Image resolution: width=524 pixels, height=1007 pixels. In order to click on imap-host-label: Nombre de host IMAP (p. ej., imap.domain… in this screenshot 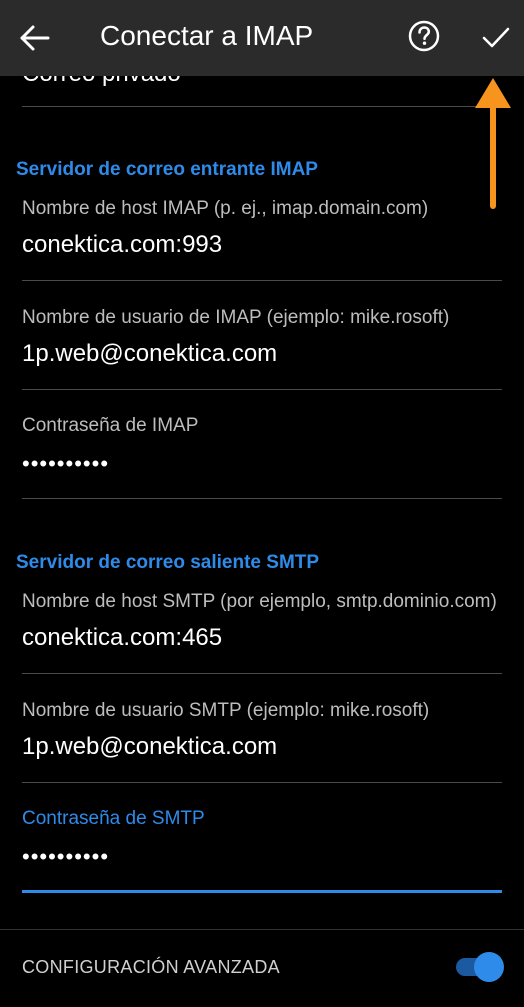, I will do `click(225, 208)`.